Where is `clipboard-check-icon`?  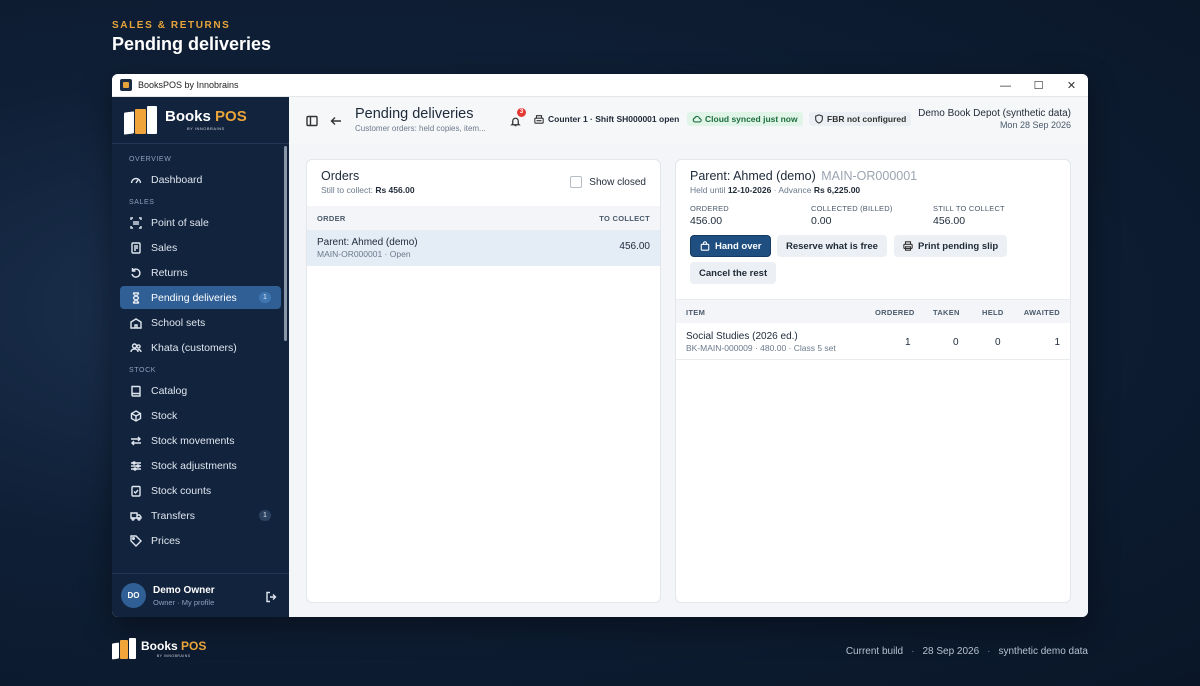
clipboard-check-icon is located at coordinates (136, 491).